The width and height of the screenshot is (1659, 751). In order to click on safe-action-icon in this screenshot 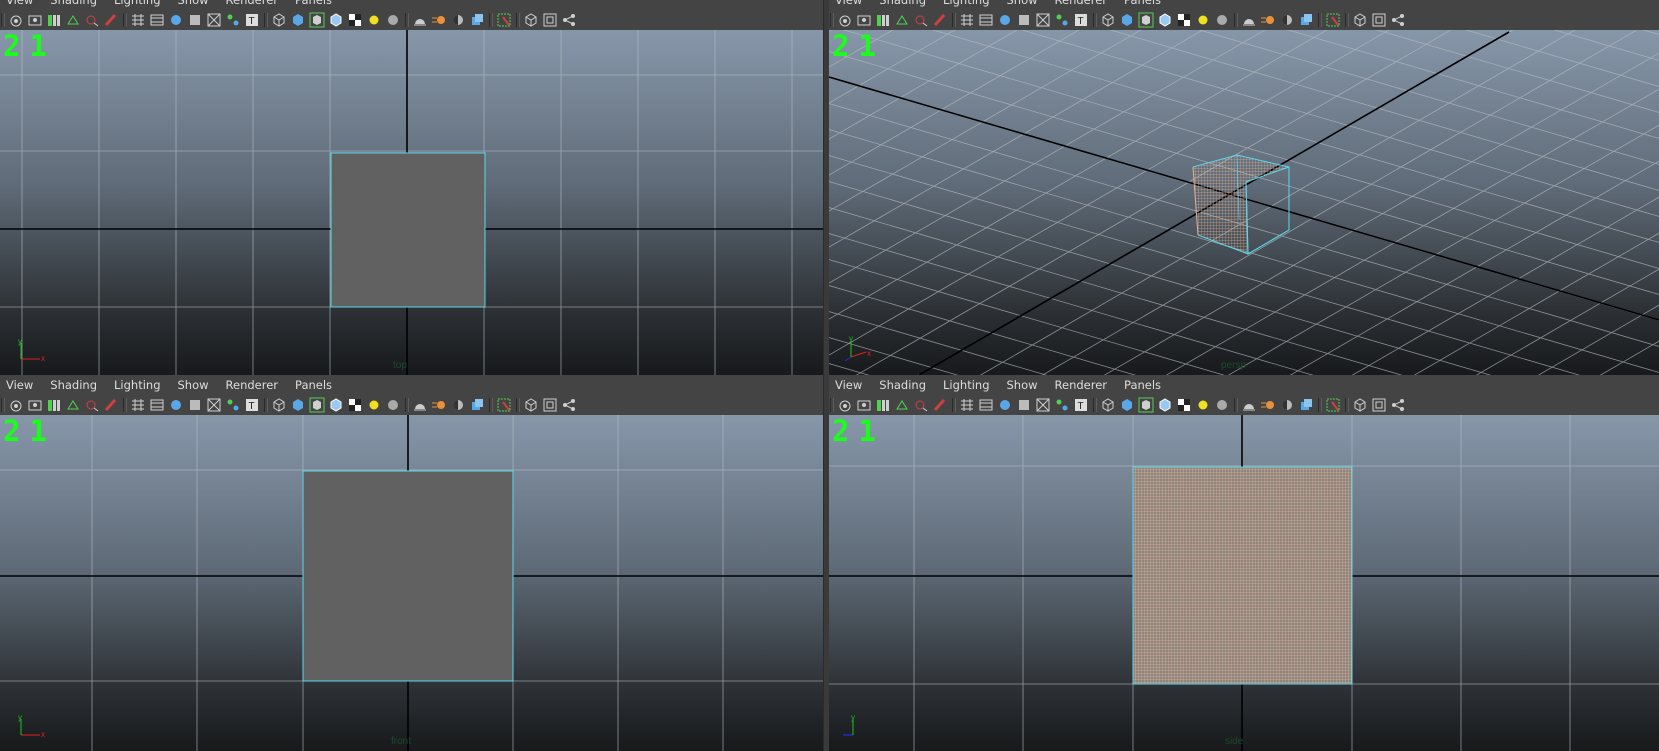, I will do `click(1062, 20)`.